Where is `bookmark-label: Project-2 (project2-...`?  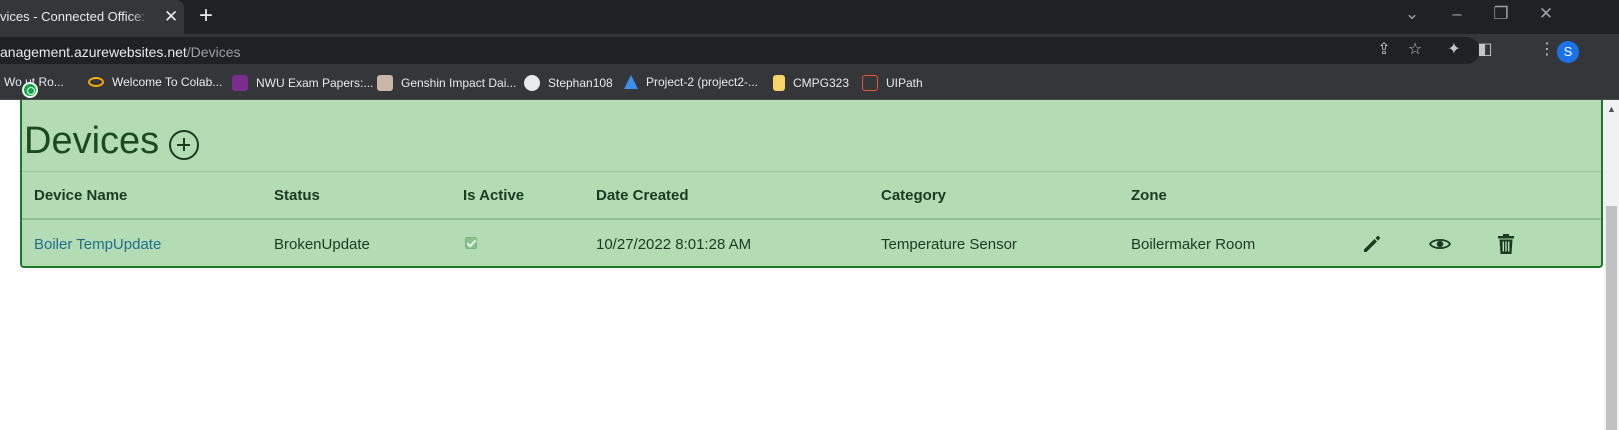
bookmark-label: Project-2 (project2-... is located at coordinates (702, 82).